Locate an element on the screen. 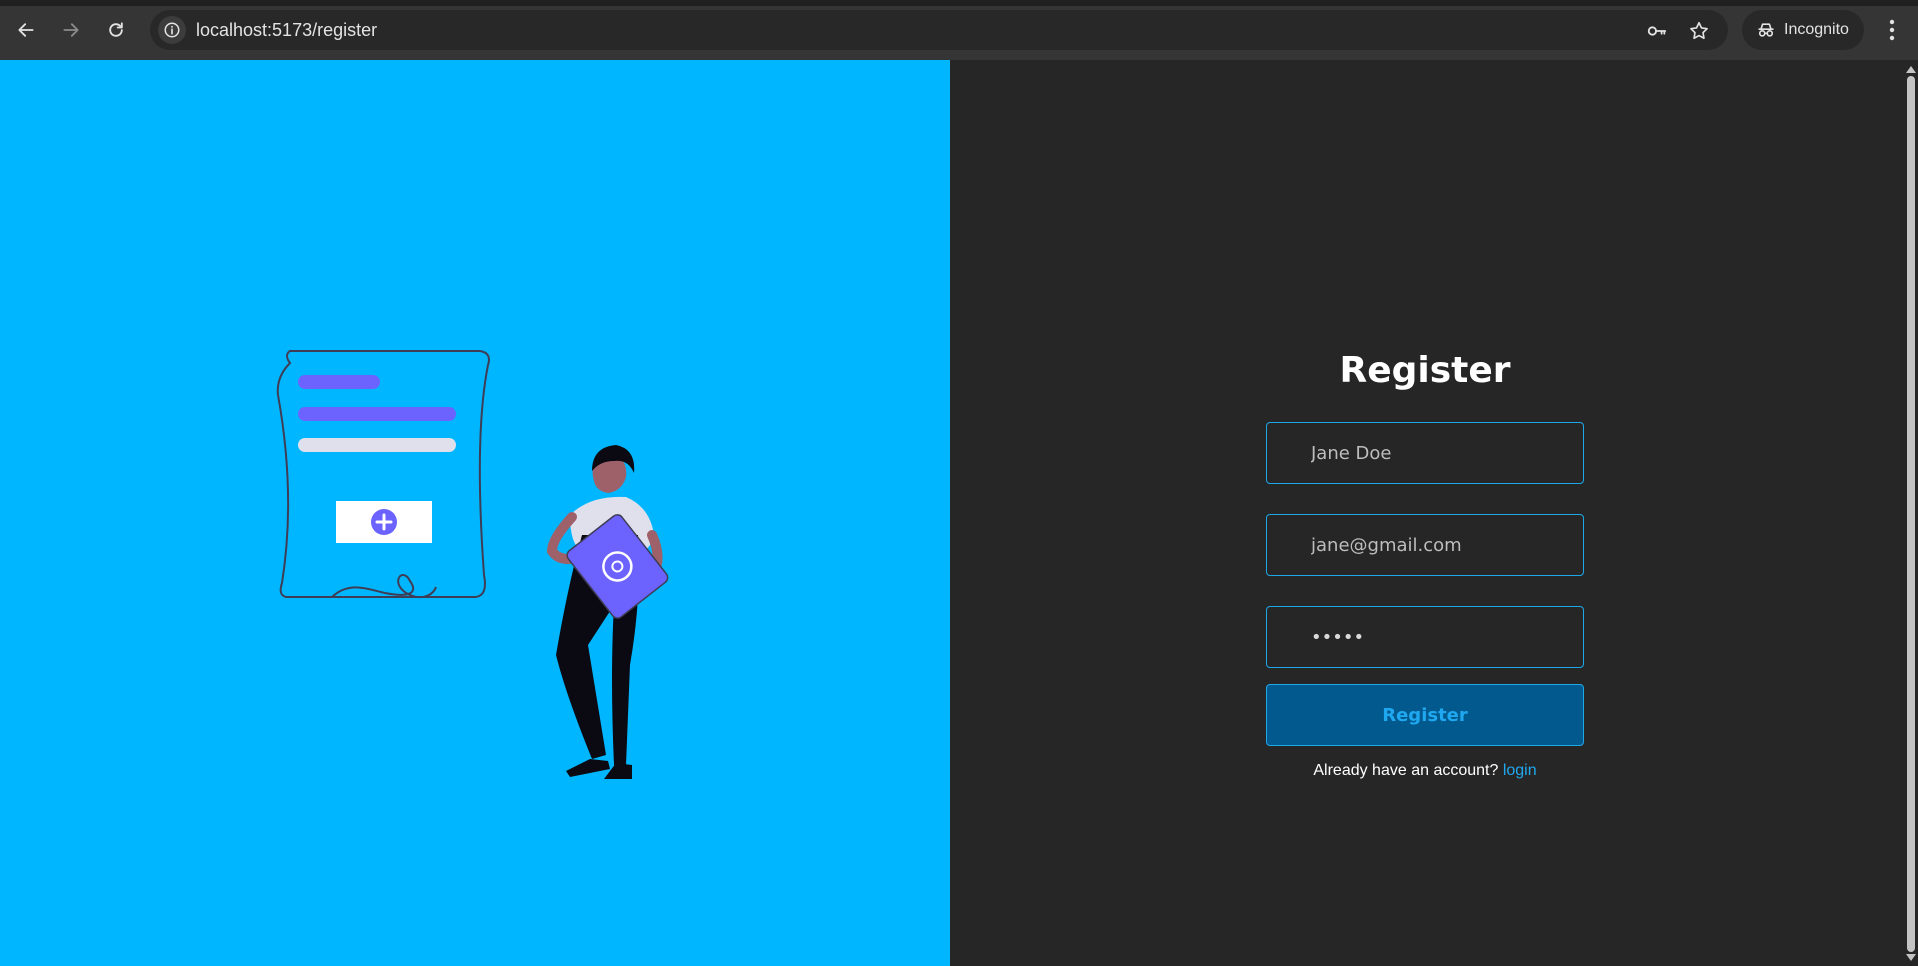 This screenshot has width=1918, height=966. kebab-menu-icon is located at coordinates (1892, 30).